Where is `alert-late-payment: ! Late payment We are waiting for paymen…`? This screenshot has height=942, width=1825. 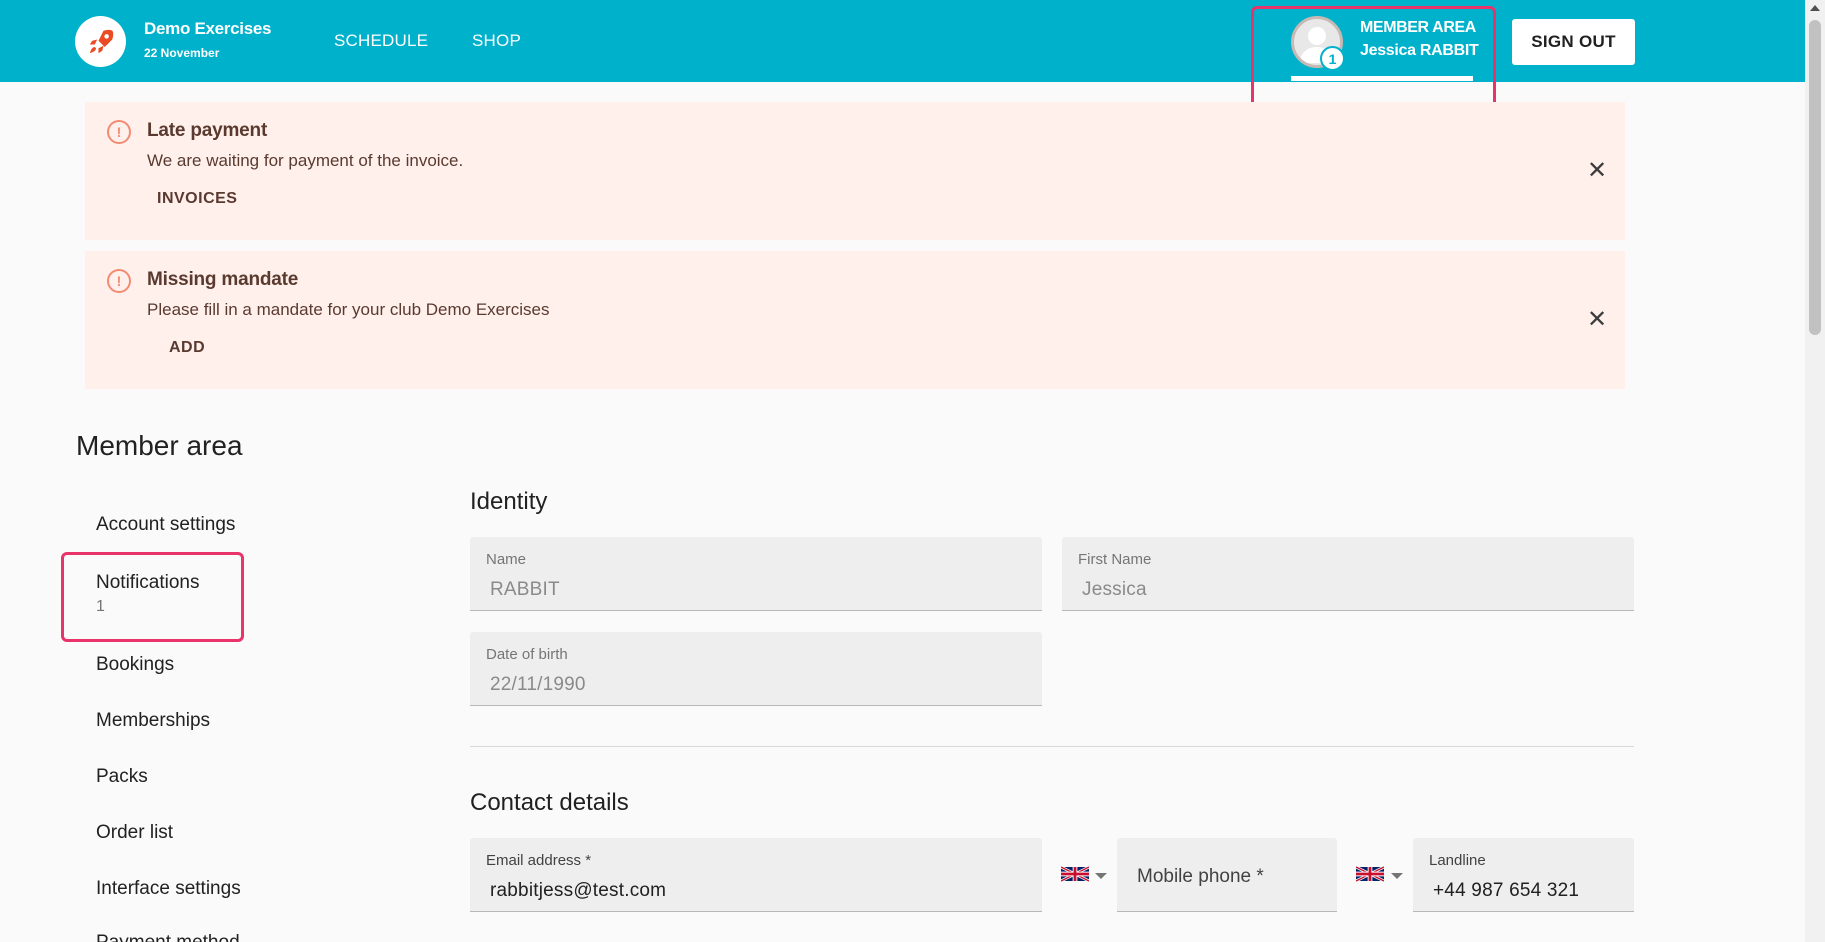 alert-late-payment: ! Late payment We are waiting for paymen… is located at coordinates (855, 171).